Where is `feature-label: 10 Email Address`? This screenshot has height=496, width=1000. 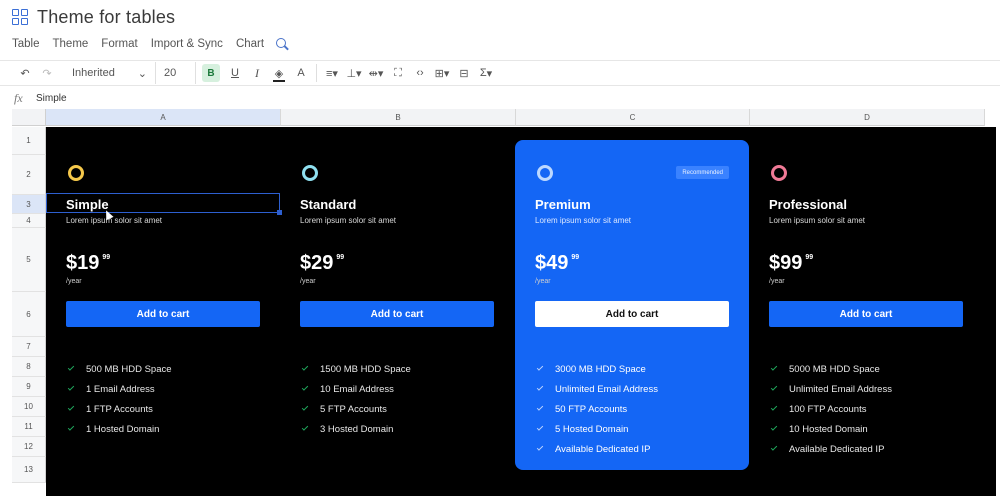
feature-label: 10 Email Address is located at coordinates (357, 389).